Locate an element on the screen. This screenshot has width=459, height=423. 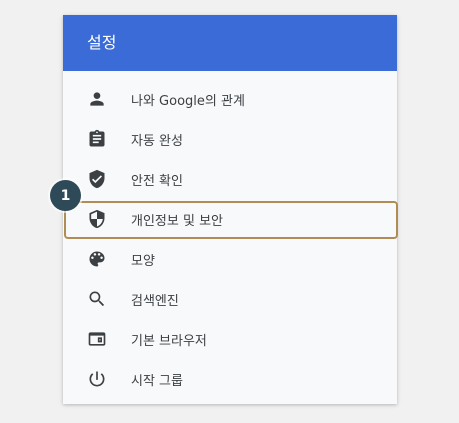
clipboard-icon is located at coordinates (97, 139).